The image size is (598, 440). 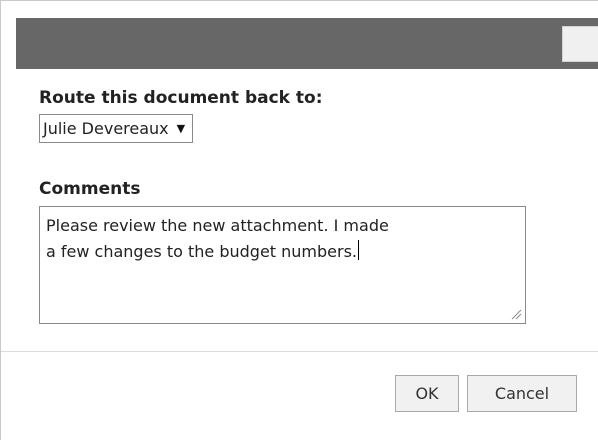 I want to click on text-caret, so click(x=359, y=250).